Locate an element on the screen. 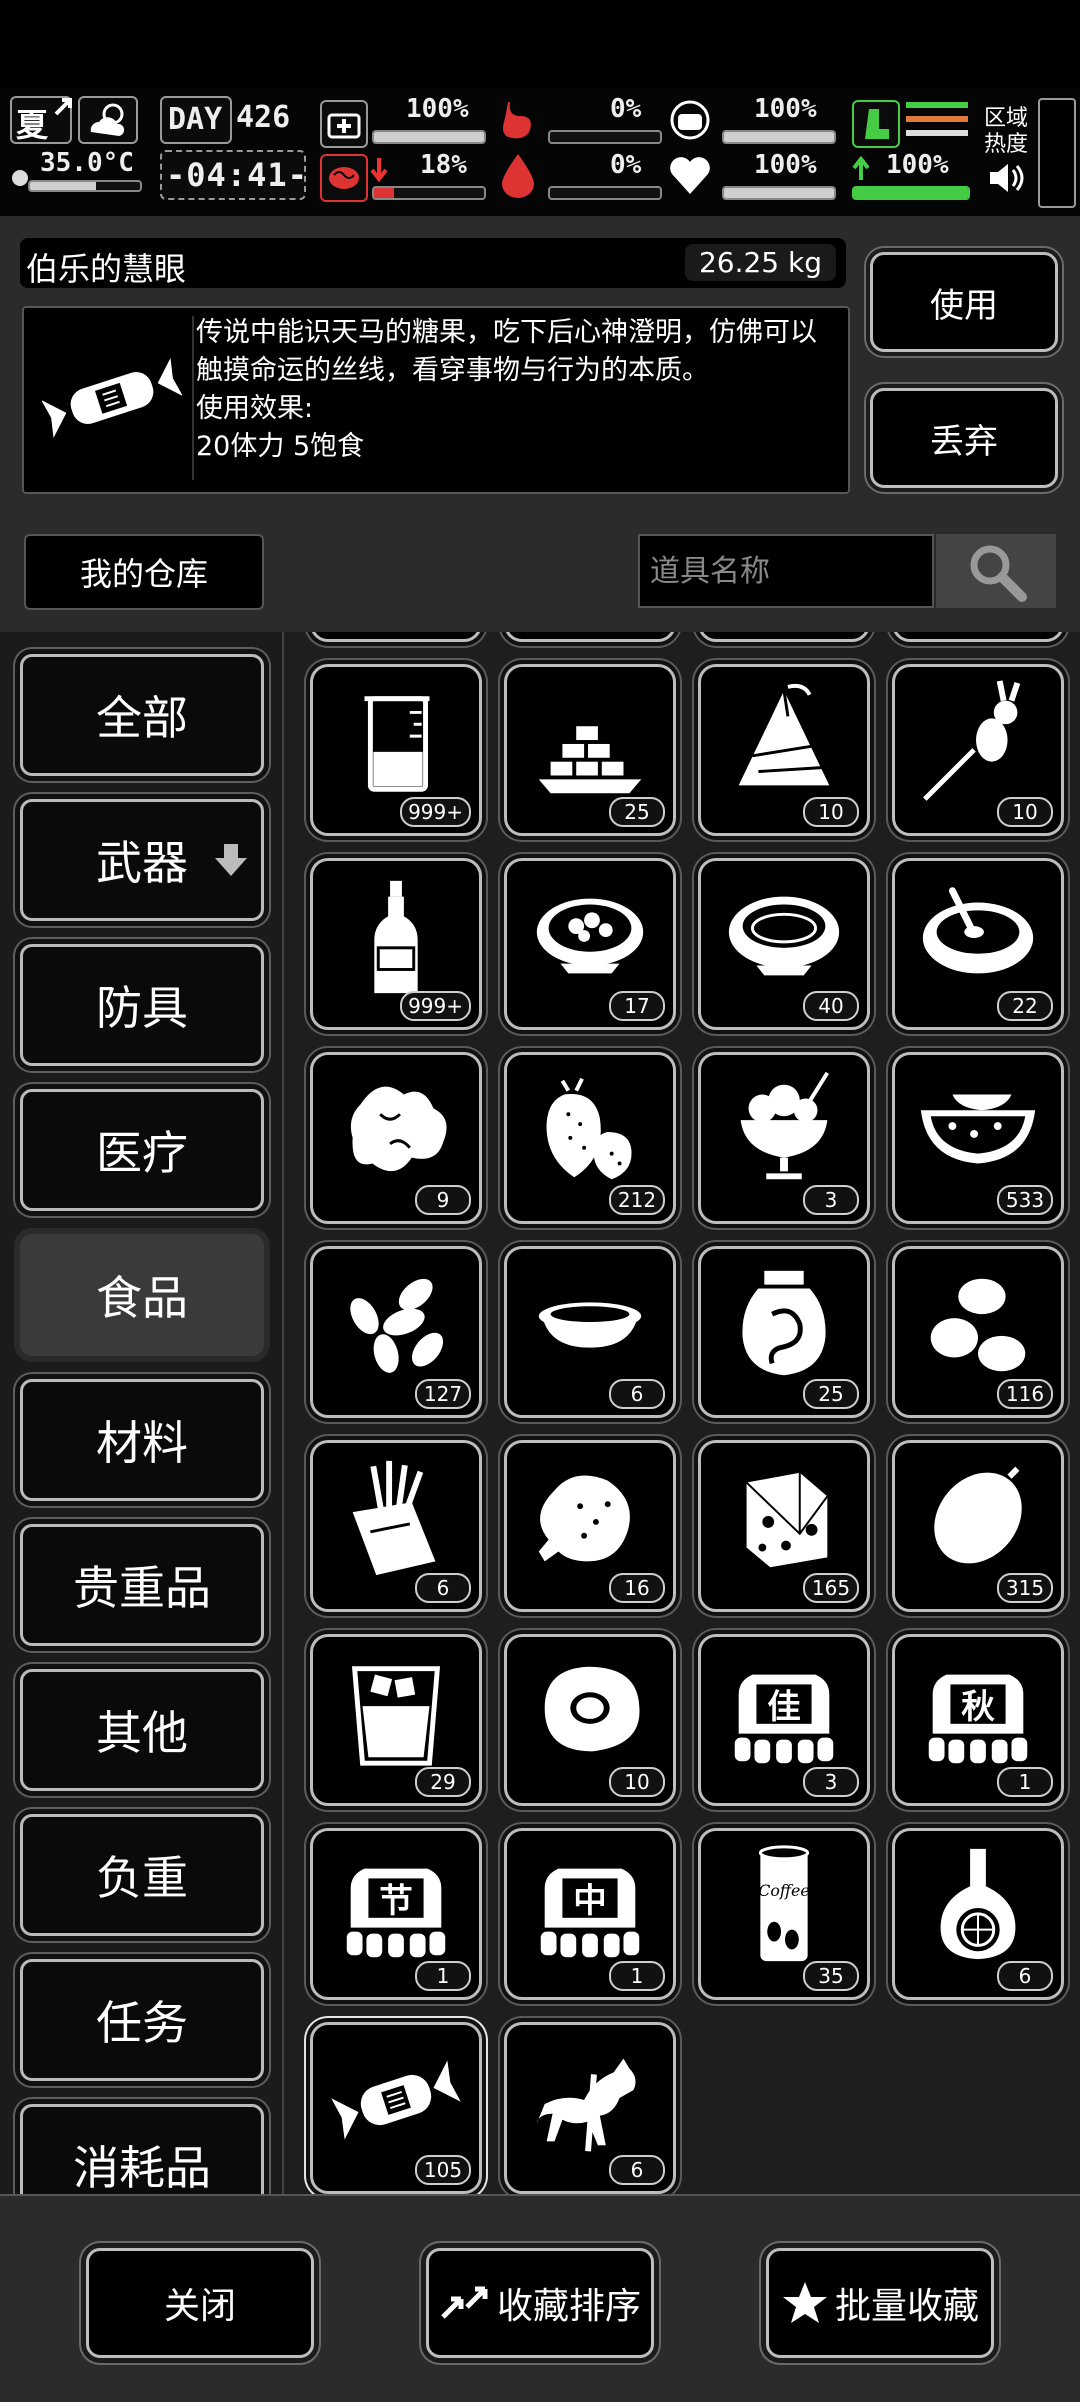  bottle-icon is located at coordinates (396, 937).